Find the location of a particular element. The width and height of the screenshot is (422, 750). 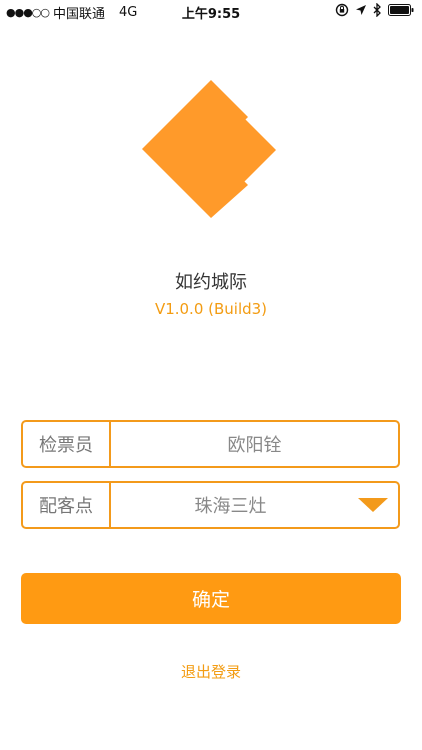

status-bar-right is located at coordinates (374, 10).